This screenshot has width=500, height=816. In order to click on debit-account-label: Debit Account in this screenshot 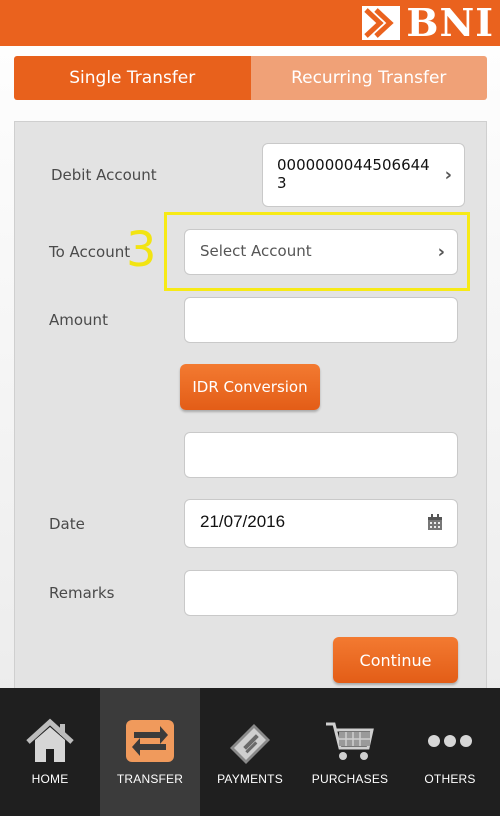, I will do `click(104, 175)`.